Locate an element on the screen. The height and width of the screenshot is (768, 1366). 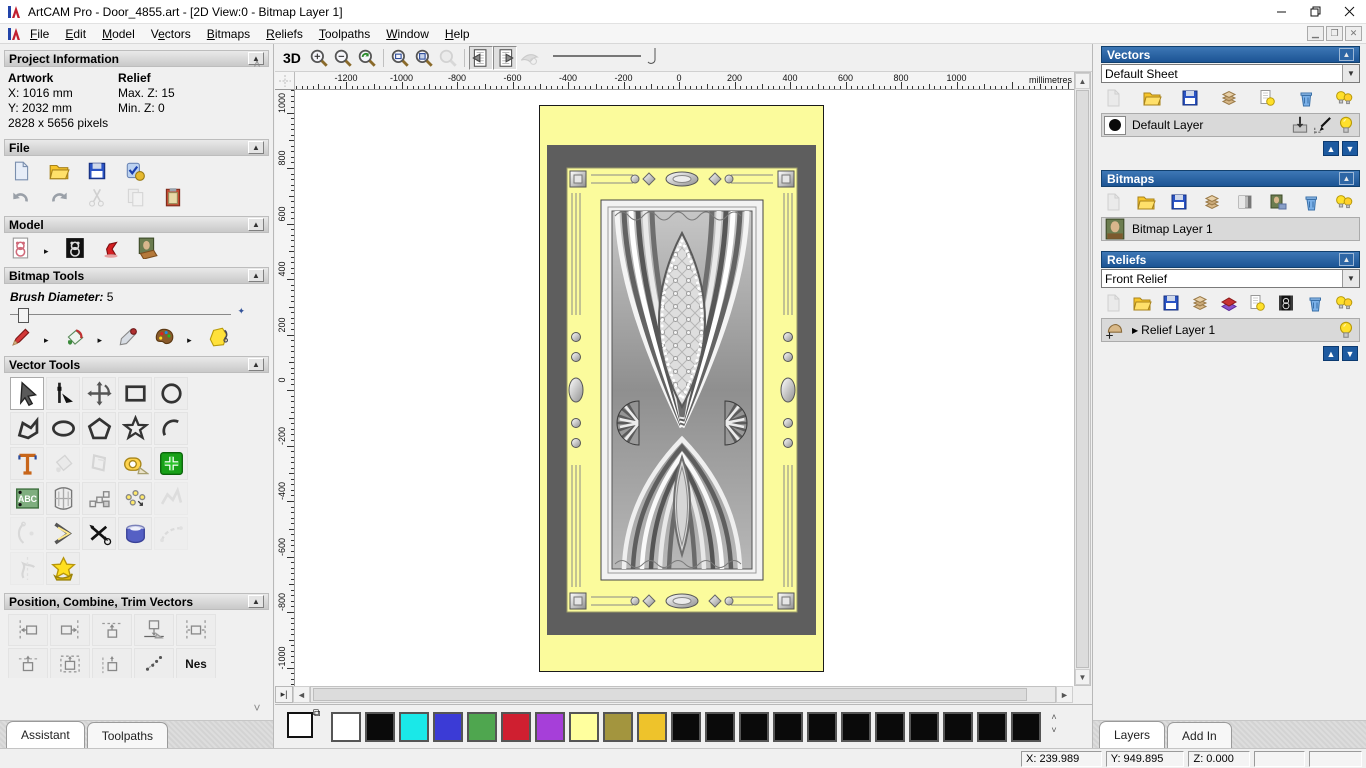
horizontal-scroll-thumb is located at coordinates (670, 694).